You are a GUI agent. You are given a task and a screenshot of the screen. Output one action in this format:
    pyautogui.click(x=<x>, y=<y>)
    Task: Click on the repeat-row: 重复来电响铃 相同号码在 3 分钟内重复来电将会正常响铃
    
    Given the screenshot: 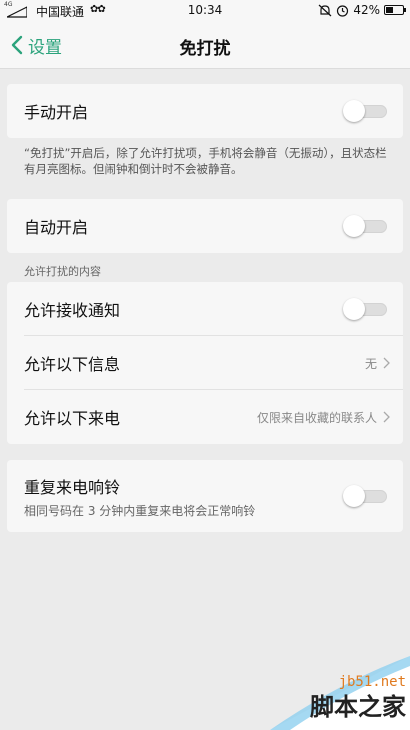 What is the action you would take?
    pyautogui.click(x=205, y=496)
    